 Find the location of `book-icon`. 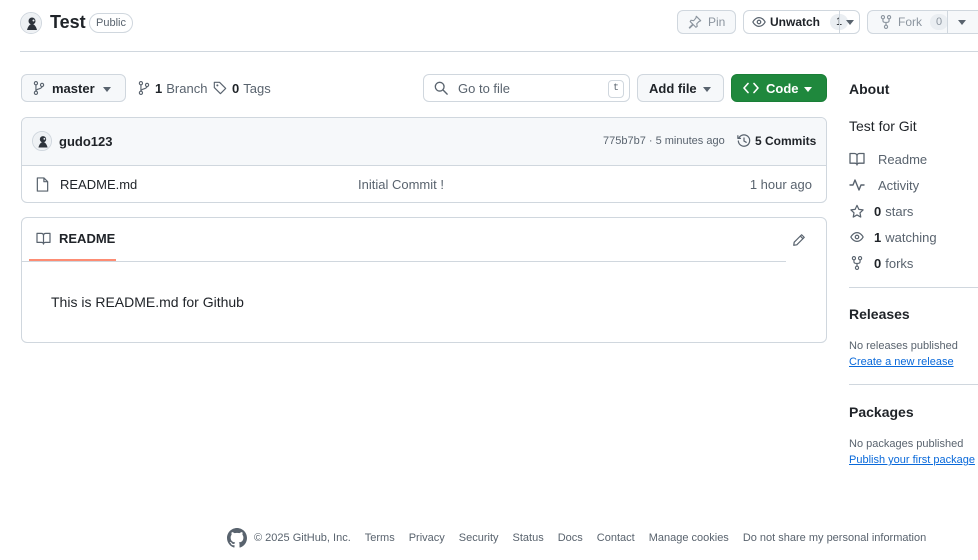

book-icon is located at coordinates (857, 159).